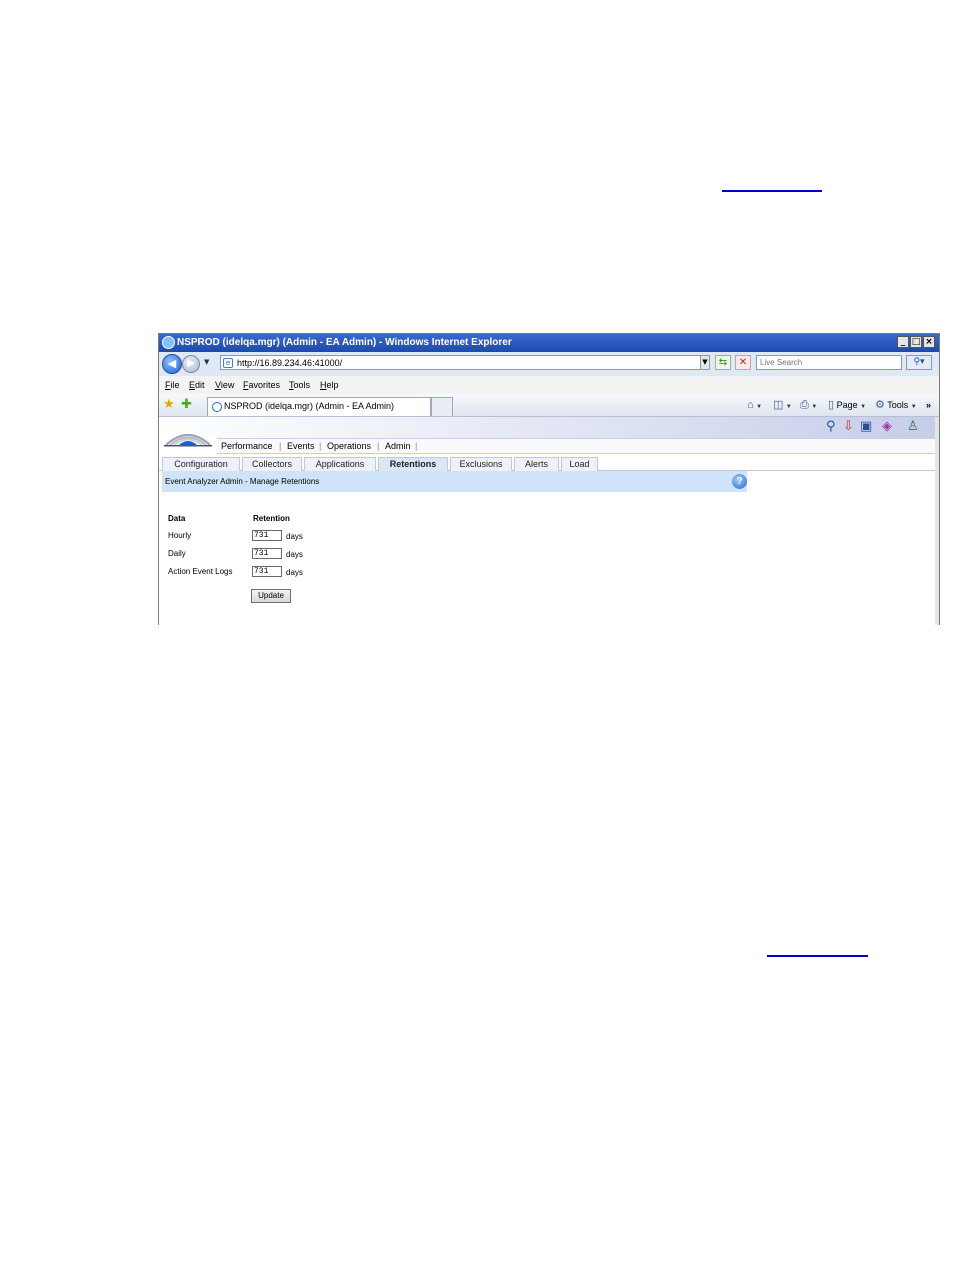 Image resolution: width=954 pixels, height=1270 pixels. Describe the element at coordinates (169, 404) in the screenshot. I see `favorites-star-icon: ★` at that location.